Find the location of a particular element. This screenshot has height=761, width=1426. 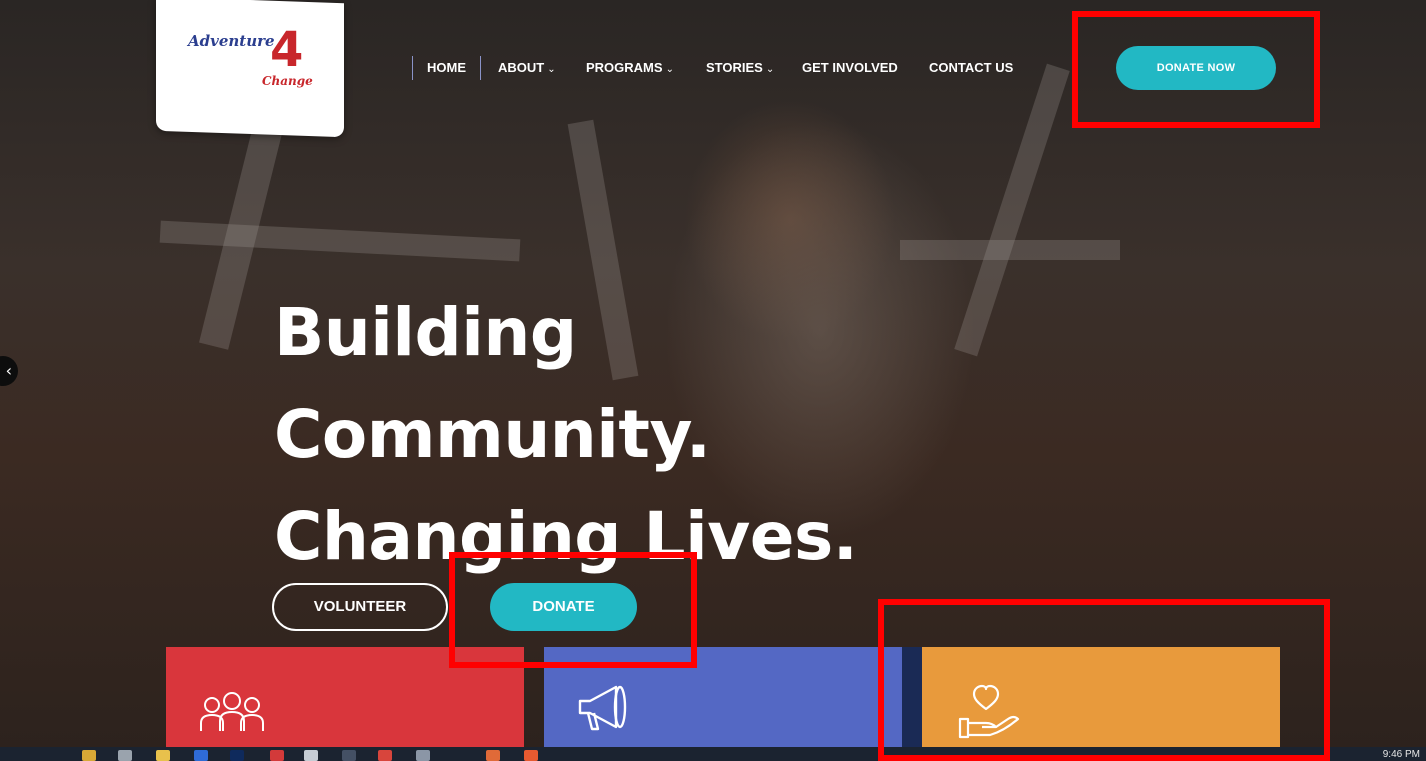

logo-word-change: Change is located at coordinates (287, 81).